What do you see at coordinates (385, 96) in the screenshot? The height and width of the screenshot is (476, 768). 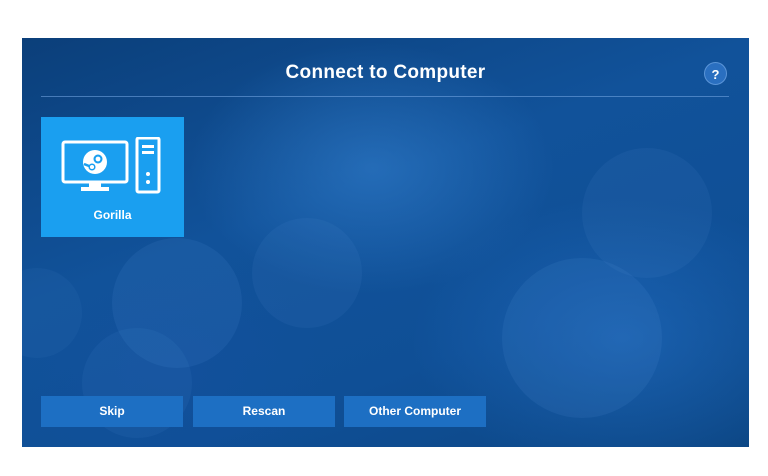 I see `header-divider` at bounding box center [385, 96].